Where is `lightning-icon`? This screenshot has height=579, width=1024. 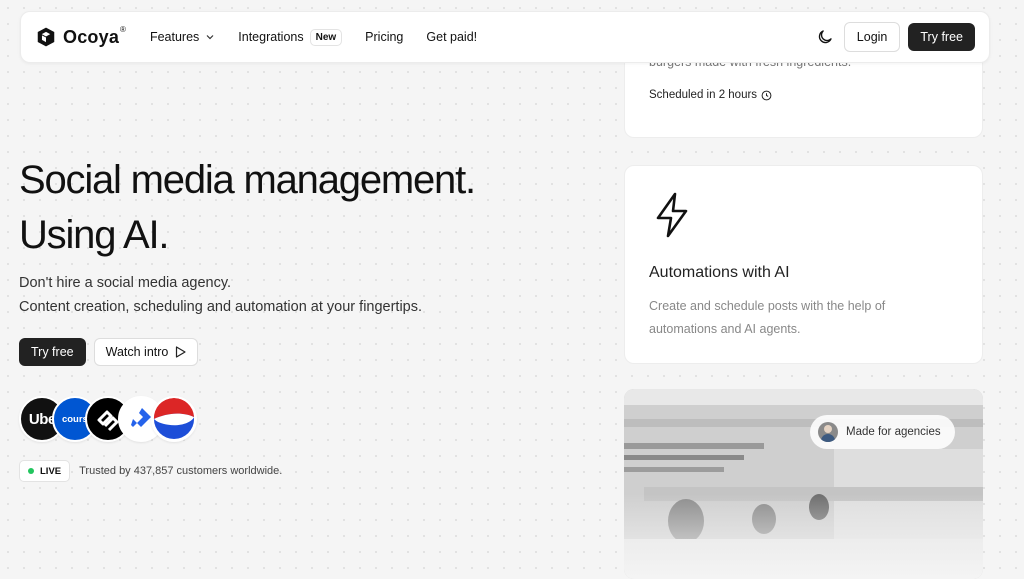
lightning-icon is located at coordinates (672, 215).